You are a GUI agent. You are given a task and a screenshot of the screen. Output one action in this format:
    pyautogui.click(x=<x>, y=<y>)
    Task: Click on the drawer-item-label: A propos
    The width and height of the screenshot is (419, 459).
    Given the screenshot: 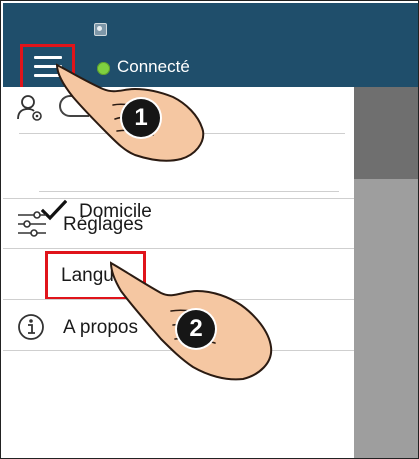 What is the action you would take?
    pyautogui.click(x=100, y=327)
    